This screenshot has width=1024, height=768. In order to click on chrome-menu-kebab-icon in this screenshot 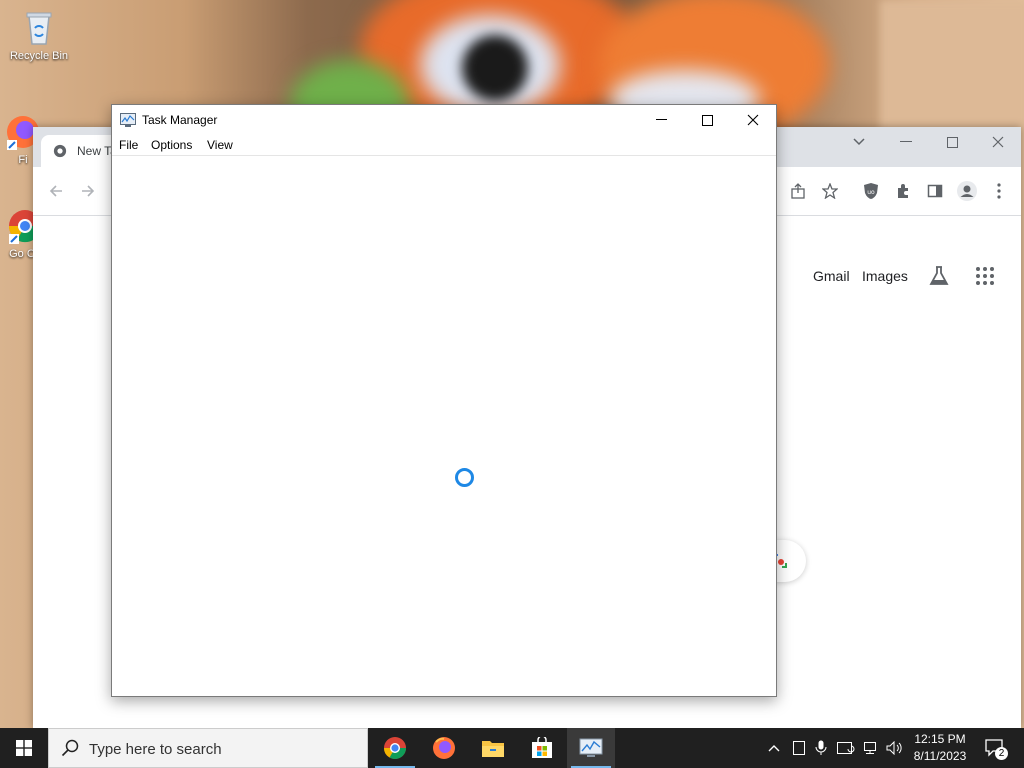, I will do `click(999, 191)`.